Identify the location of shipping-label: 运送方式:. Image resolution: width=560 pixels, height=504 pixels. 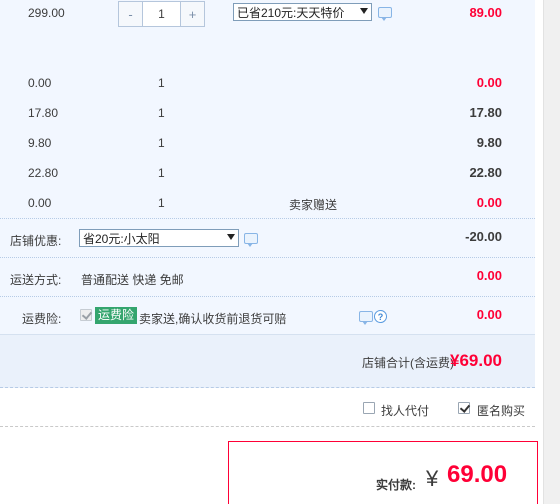
(36, 280).